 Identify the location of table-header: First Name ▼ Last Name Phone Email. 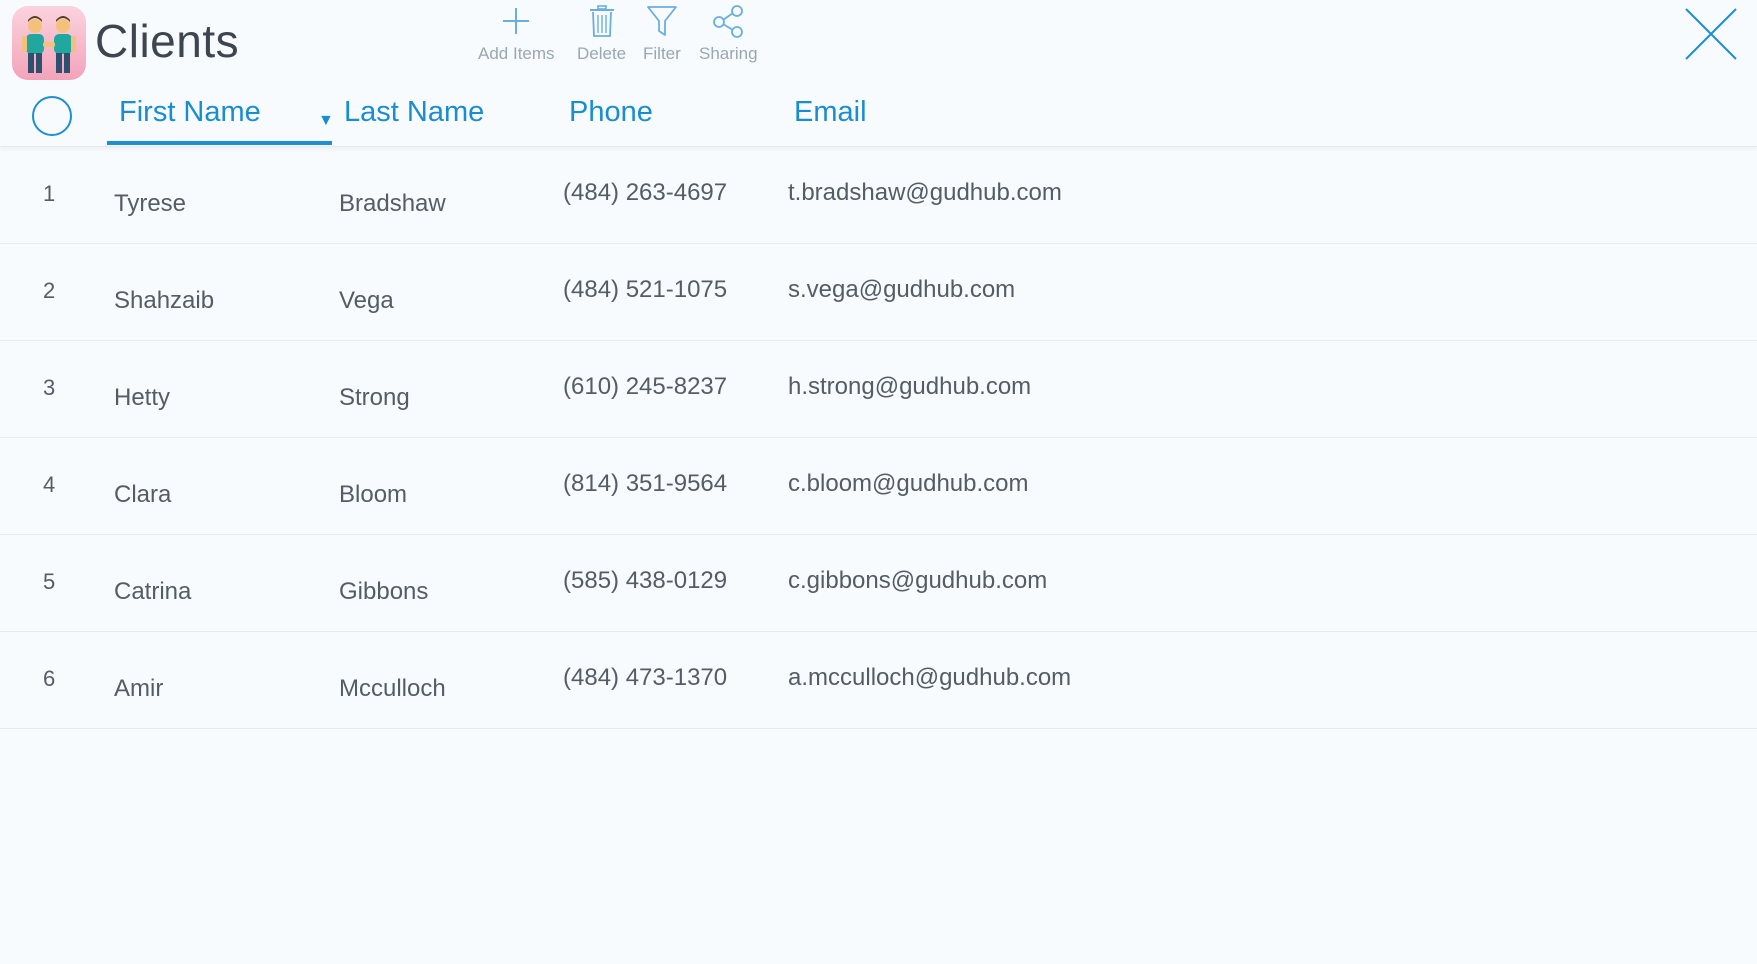
(878, 115).